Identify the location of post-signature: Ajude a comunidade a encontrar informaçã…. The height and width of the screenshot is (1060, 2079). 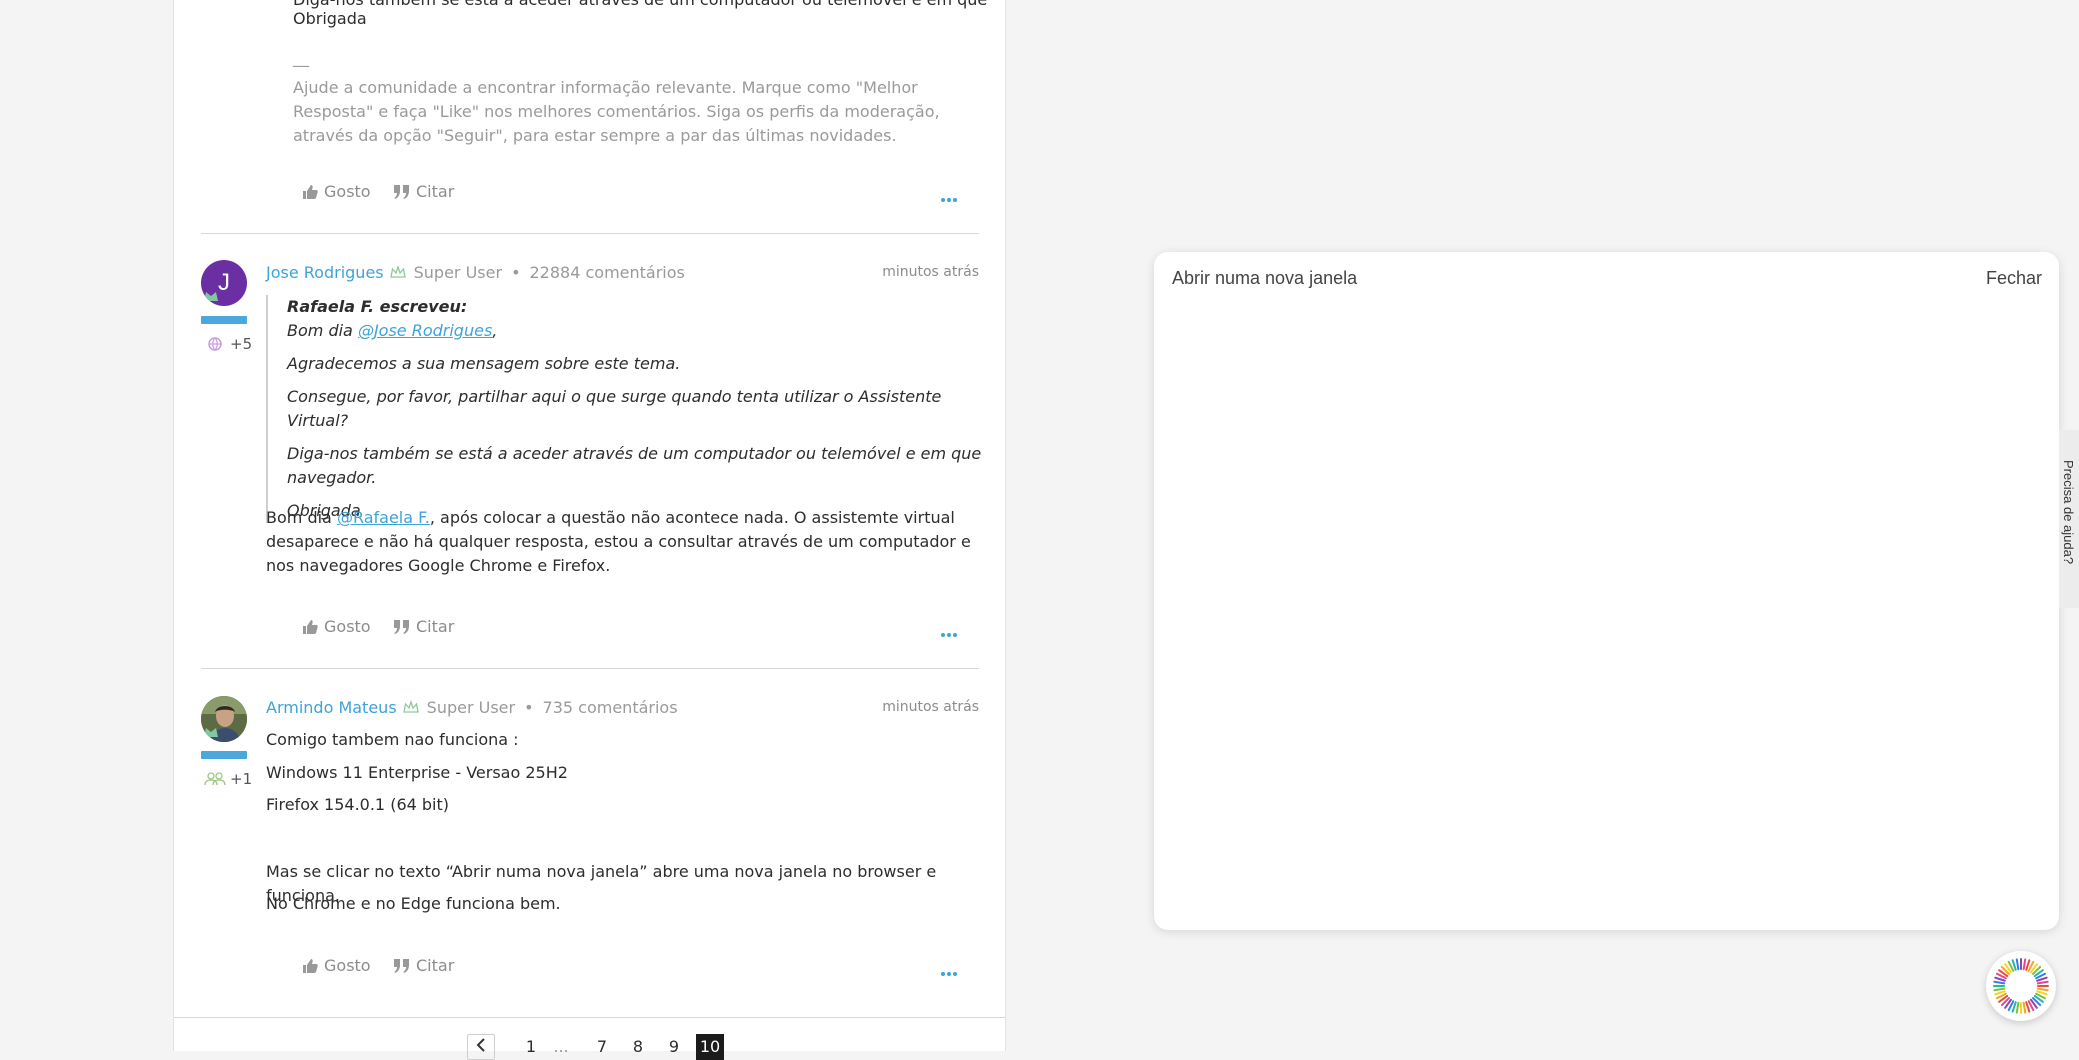
(616, 111).